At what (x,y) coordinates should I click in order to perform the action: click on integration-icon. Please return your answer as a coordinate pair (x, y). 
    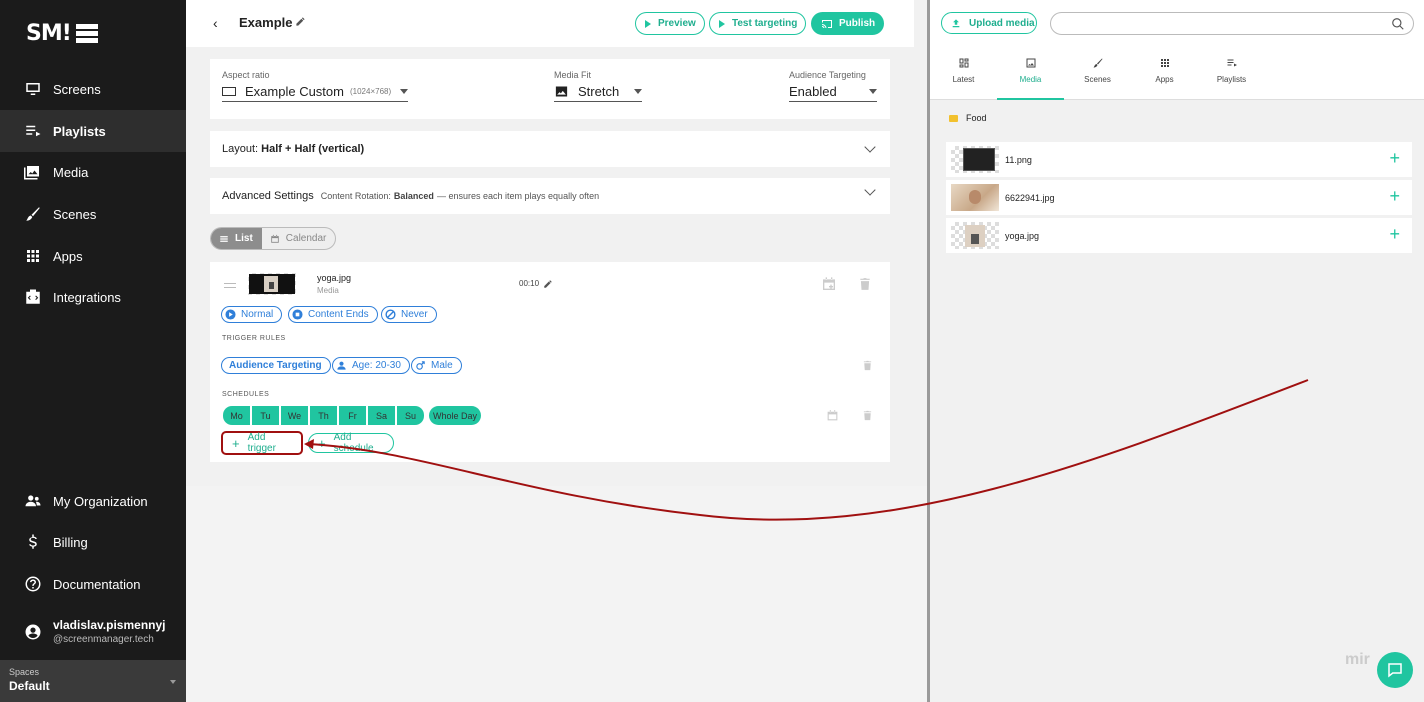
    Looking at the image, I should click on (33, 296).